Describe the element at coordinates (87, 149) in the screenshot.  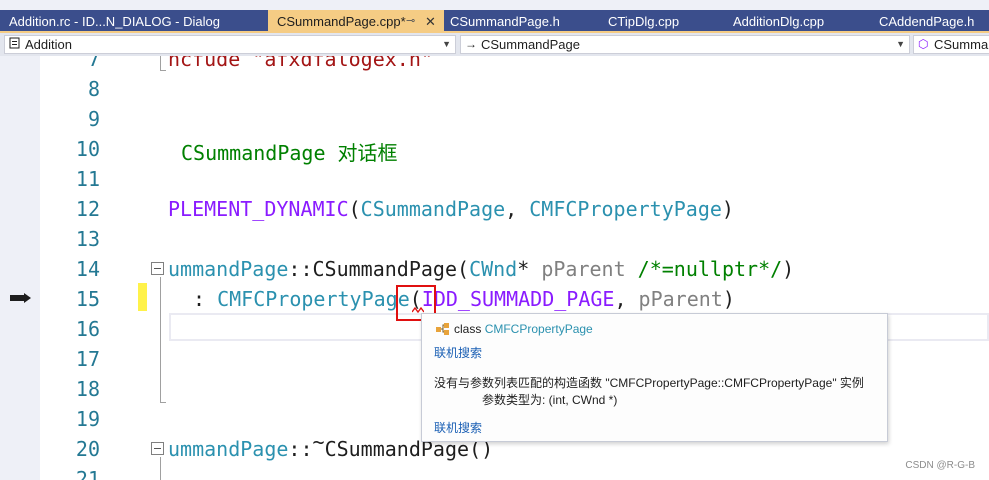
I see `line-number: 10` at that location.